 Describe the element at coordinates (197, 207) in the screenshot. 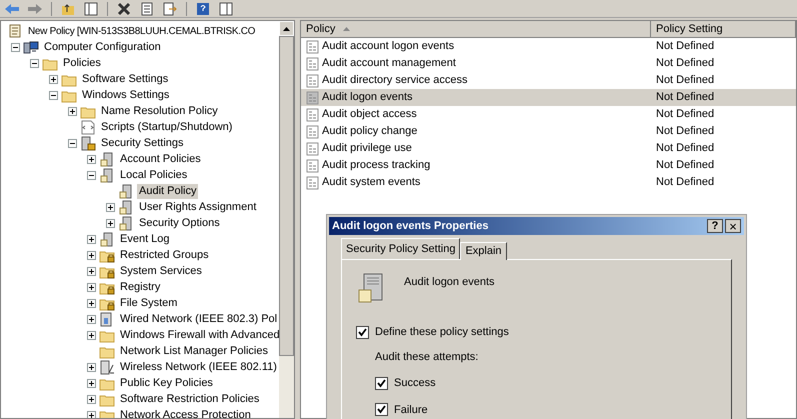

I see `tree-item: User Rights Assignment` at that location.